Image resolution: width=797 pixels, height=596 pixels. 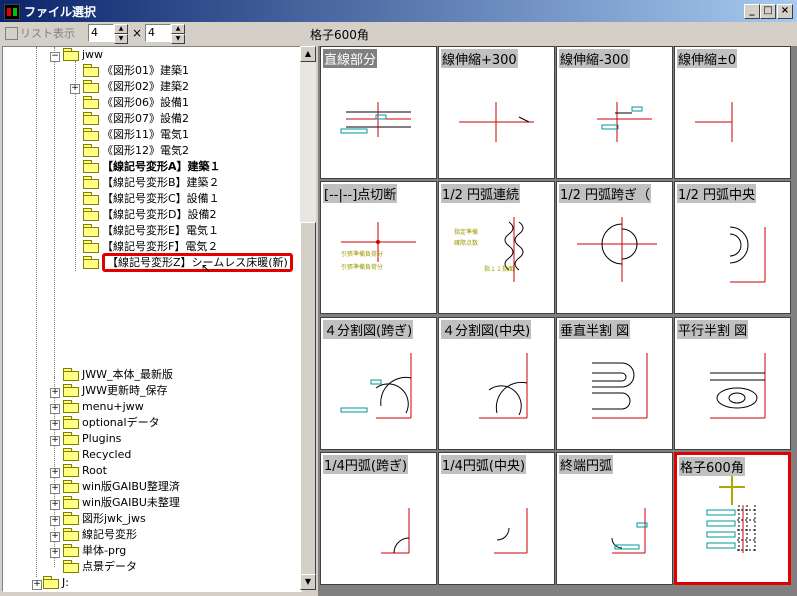 I want to click on tree-item-drive: J:, so click(x=56, y=583).